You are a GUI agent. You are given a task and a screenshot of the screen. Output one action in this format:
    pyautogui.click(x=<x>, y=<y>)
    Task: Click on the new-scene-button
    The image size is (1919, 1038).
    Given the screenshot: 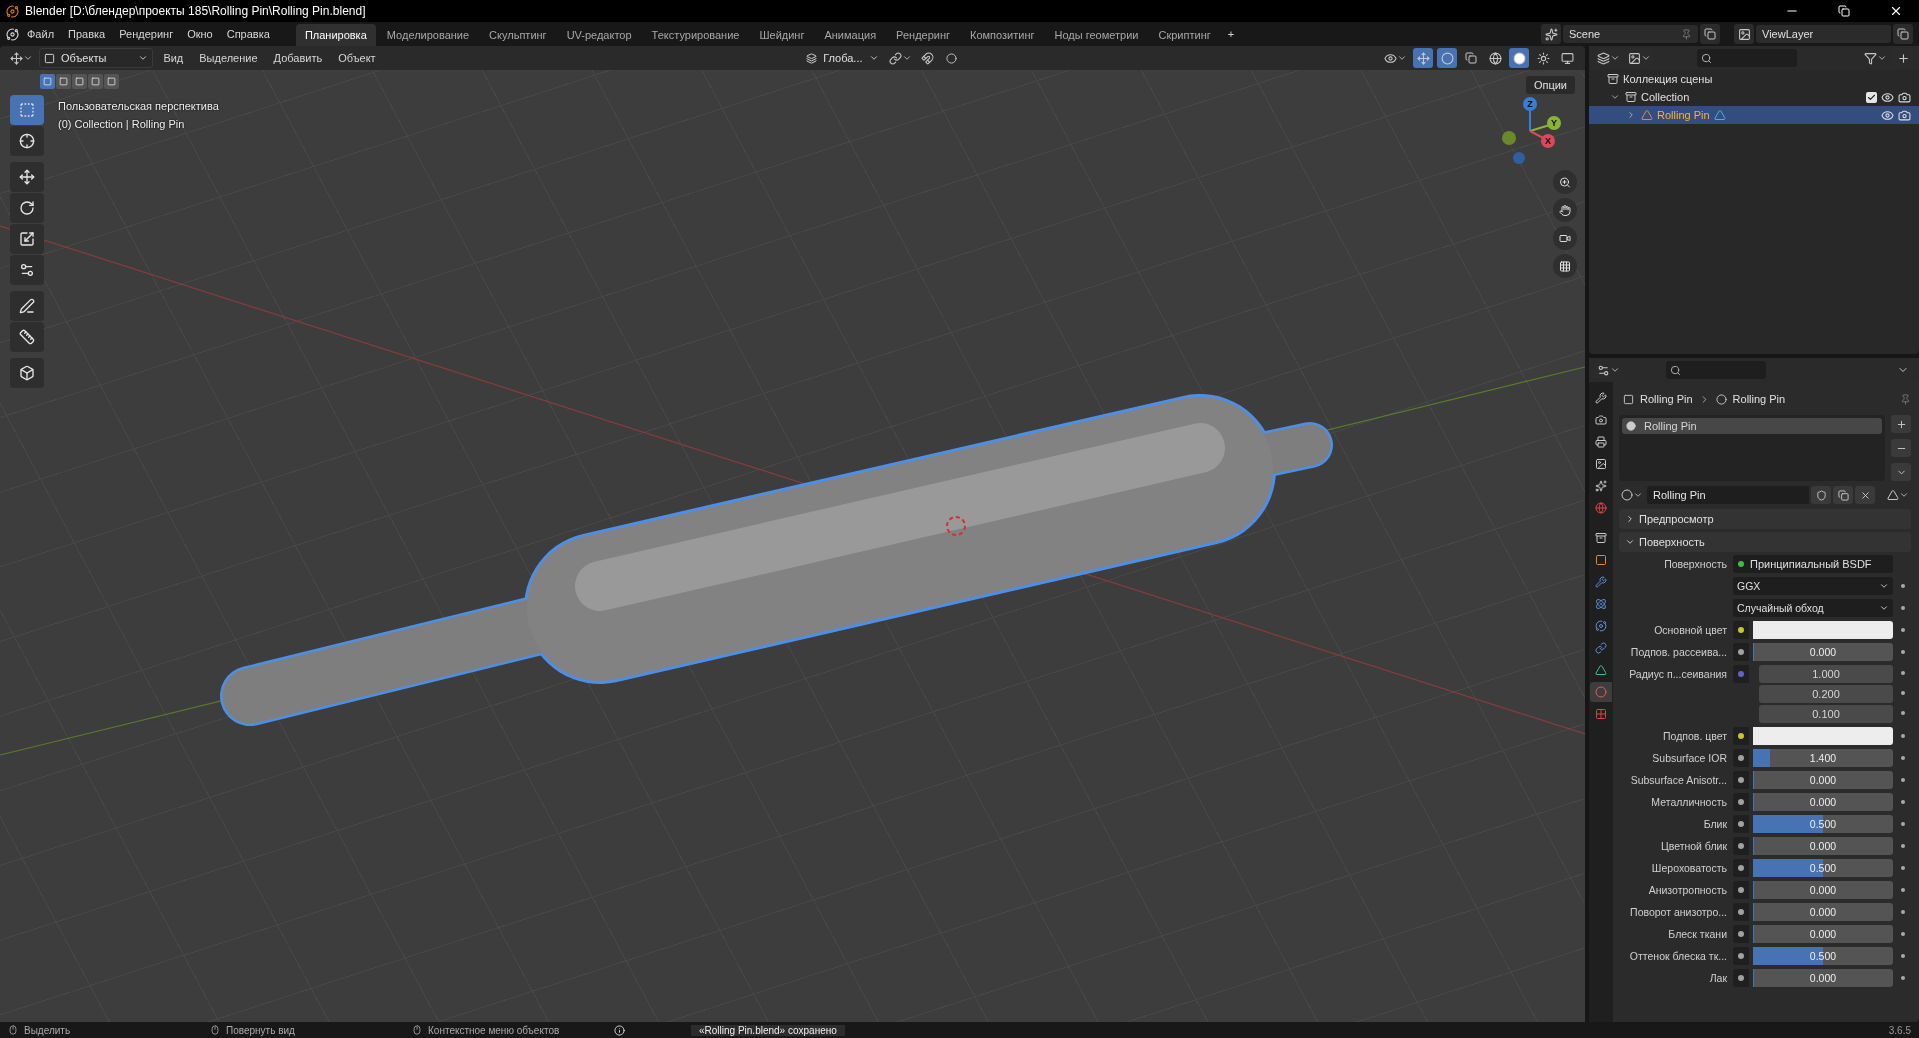 What is the action you would take?
    pyautogui.click(x=1710, y=34)
    